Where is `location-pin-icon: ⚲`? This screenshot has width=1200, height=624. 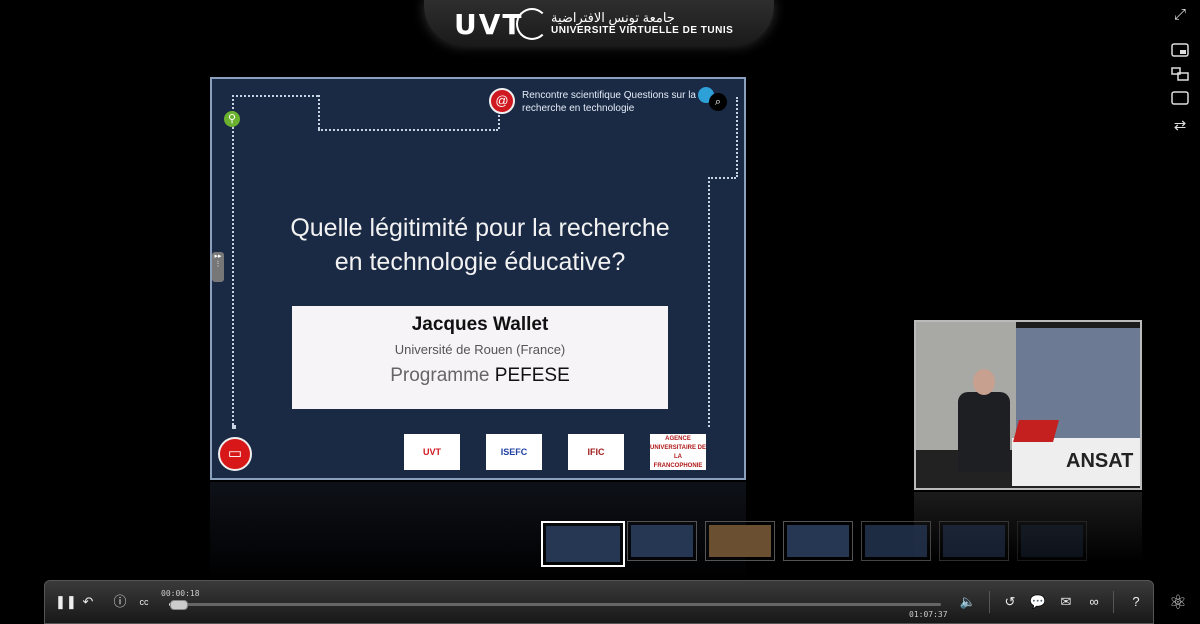
location-pin-icon: ⚲ is located at coordinates (232, 119).